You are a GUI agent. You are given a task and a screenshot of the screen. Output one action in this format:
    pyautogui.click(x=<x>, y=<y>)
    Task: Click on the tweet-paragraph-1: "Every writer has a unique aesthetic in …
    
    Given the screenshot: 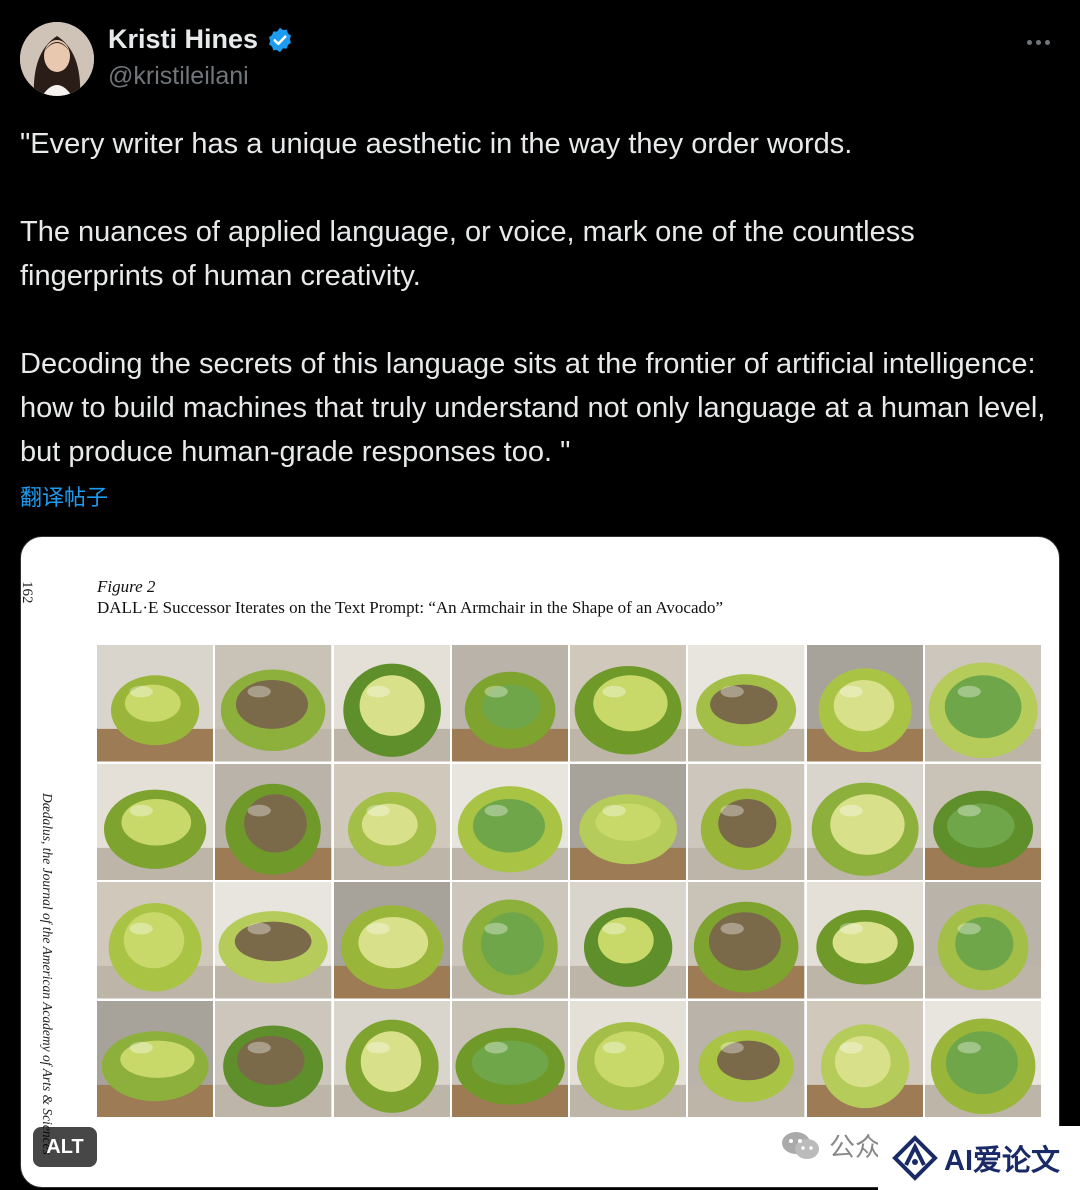 What is the action you would take?
    pyautogui.click(x=436, y=144)
    